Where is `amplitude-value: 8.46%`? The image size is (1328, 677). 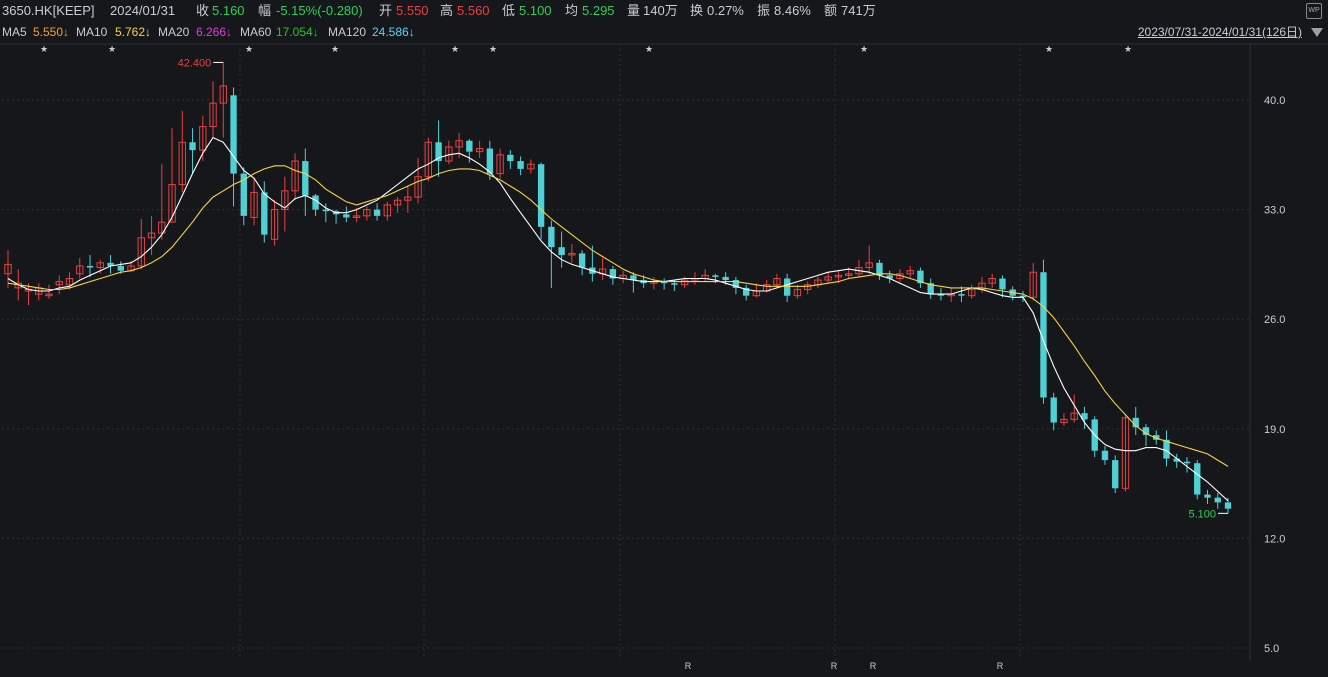
amplitude-value: 8.46% is located at coordinates (792, 10).